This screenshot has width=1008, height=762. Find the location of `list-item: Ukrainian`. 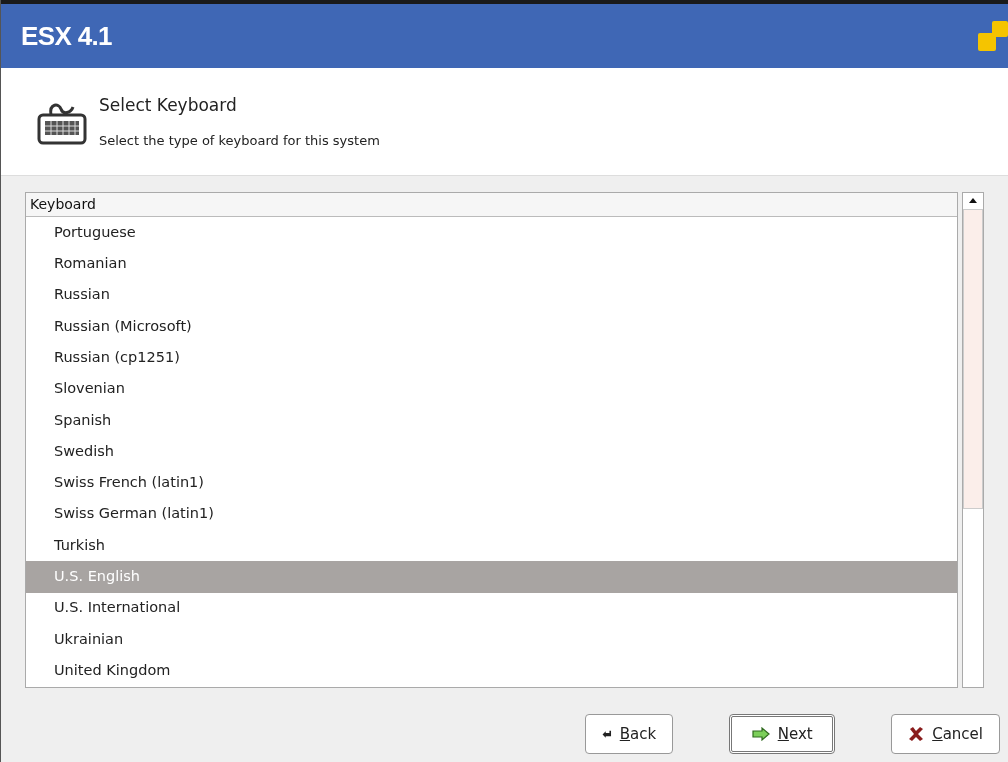

list-item: Ukrainian is located at coordinates (491, 639).